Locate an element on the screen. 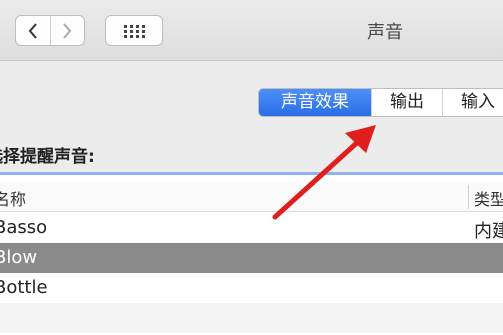  forward-button is located at coordinates (67, 30).